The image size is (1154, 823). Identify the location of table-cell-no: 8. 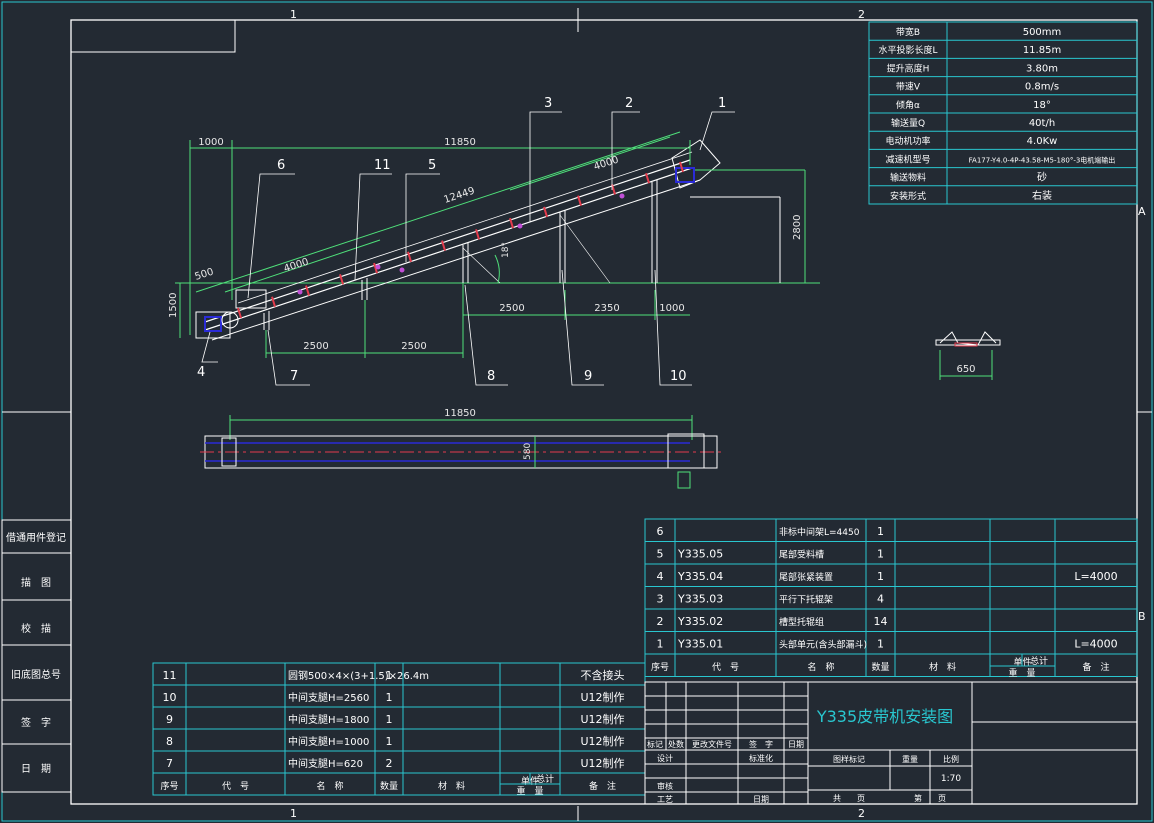
(169, 741).